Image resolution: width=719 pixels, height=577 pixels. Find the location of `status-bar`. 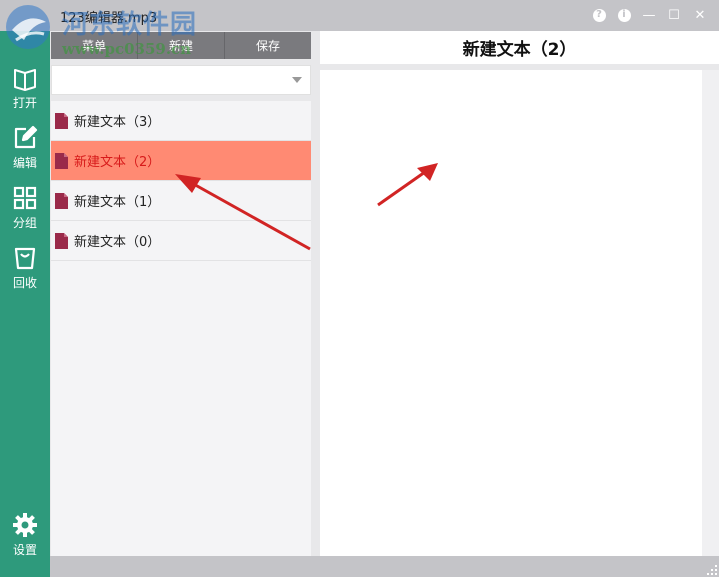

status-bar is located at coordinates (384, 566).